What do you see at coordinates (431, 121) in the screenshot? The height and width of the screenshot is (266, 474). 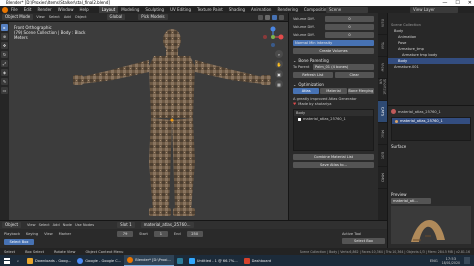 I see `material-slot: material_atlas_25760_1` at bounding box center [431, 121].